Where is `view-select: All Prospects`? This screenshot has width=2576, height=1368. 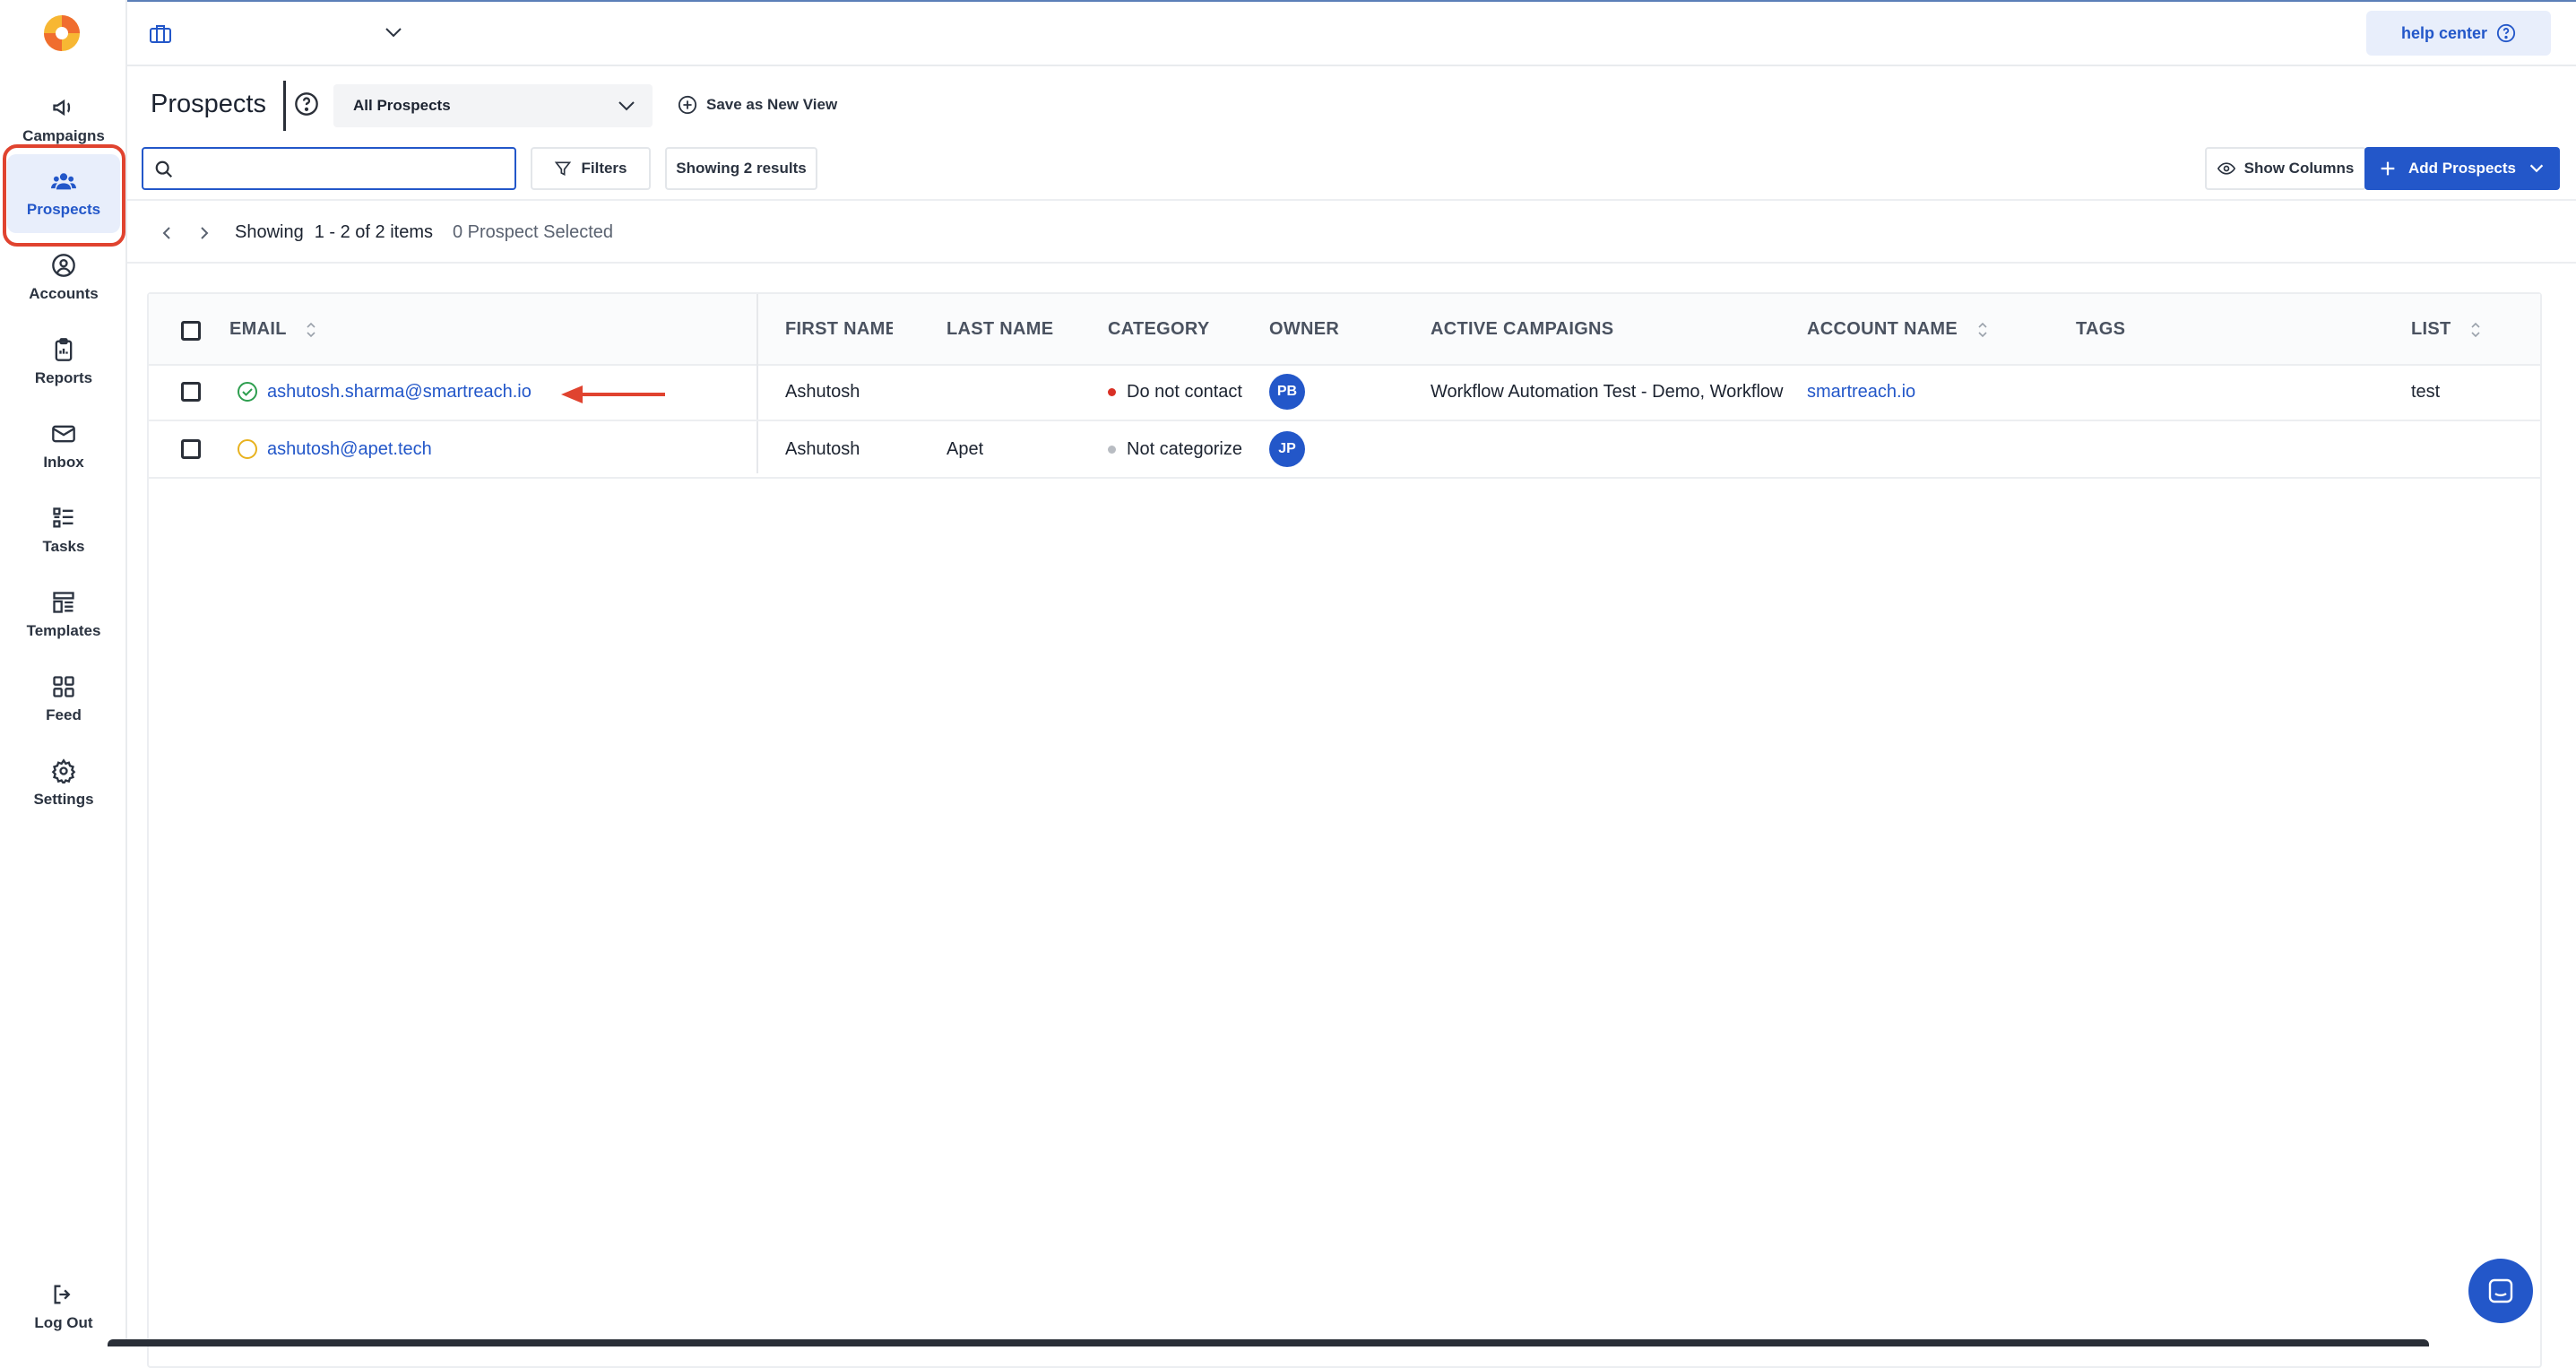 view-select: All Prospects is located at coordinates (493, 105).